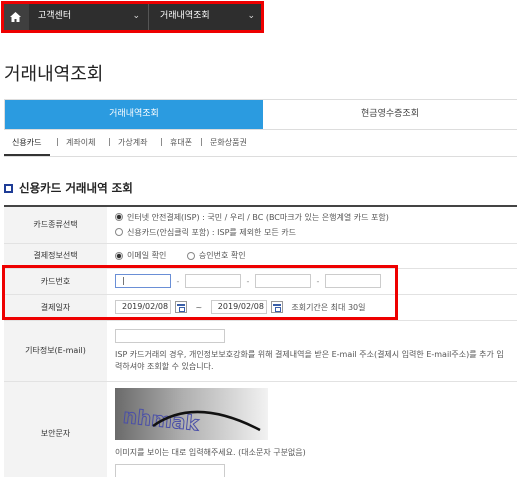 Image resolution: width=521 pixels, height=477 pixels. Describe the element at coordinates (147, 255) in the screenshot. I see `payment-option-email-text: 이메일 확인` at that location.